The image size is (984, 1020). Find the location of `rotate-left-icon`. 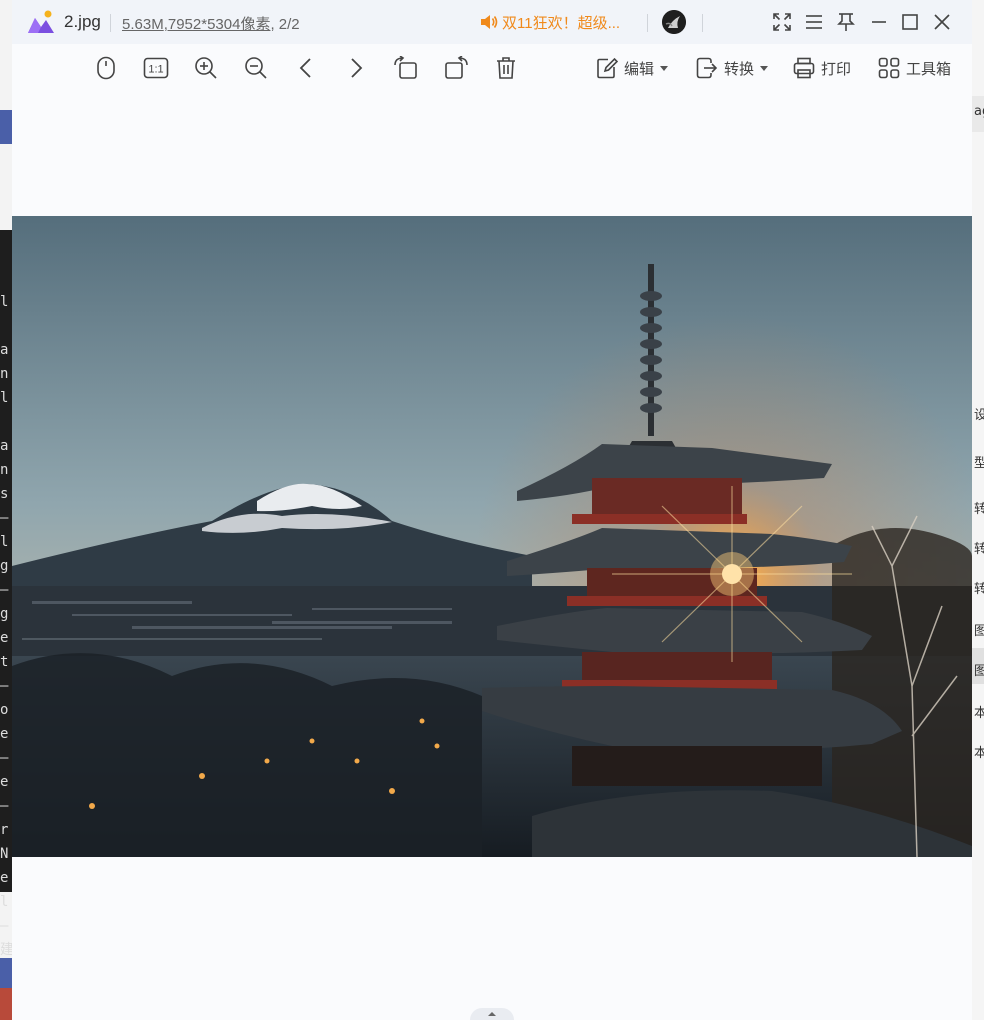

rotate-left-icon is located at coordinates (405, 67).